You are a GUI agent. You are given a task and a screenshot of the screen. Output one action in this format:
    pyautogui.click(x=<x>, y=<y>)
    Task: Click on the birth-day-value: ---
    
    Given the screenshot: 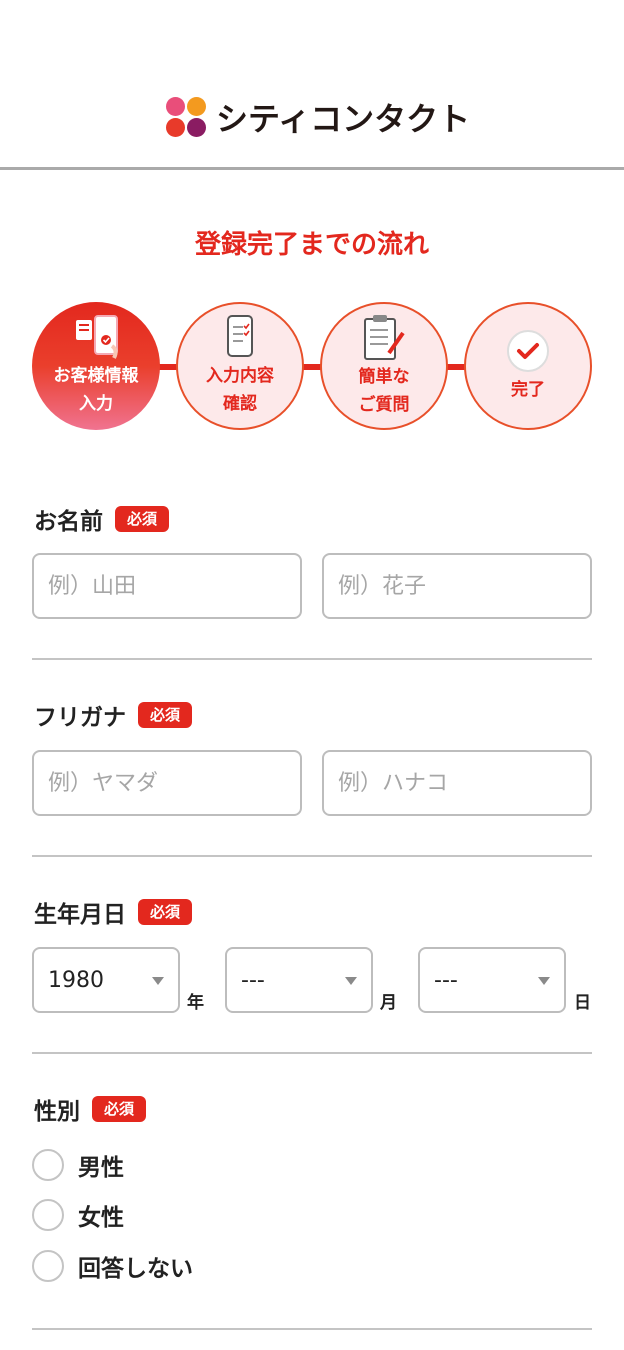 What is the action you would take?
    pyautogui.click(x=446, y=980)
    